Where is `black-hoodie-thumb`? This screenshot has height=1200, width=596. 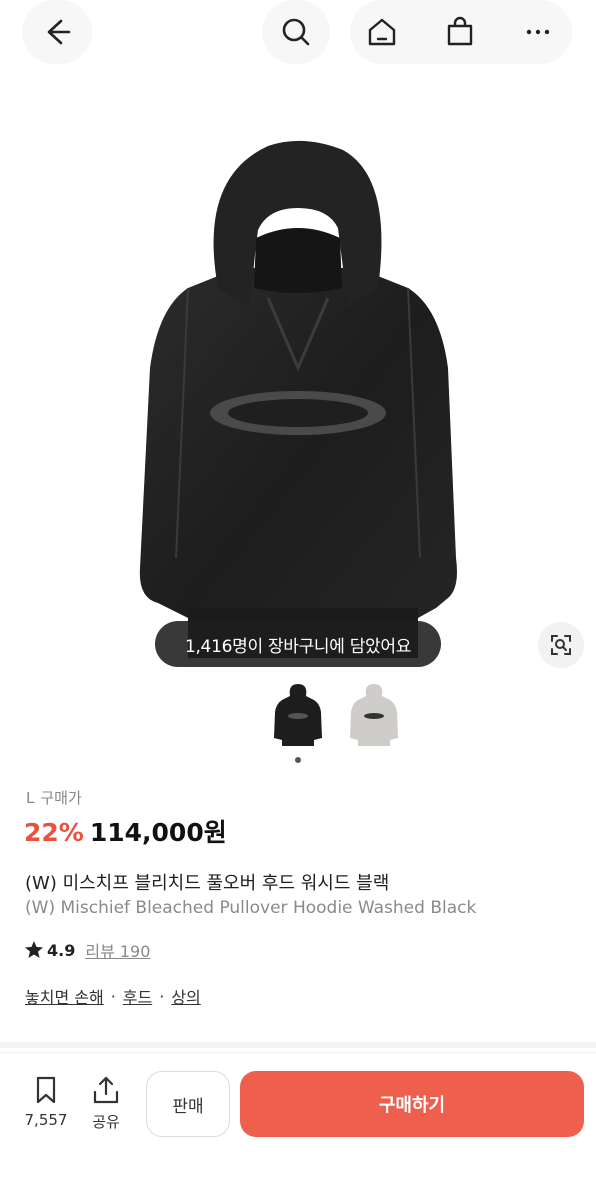
black-hoodie-thumb is located at coordinates (298, 715).